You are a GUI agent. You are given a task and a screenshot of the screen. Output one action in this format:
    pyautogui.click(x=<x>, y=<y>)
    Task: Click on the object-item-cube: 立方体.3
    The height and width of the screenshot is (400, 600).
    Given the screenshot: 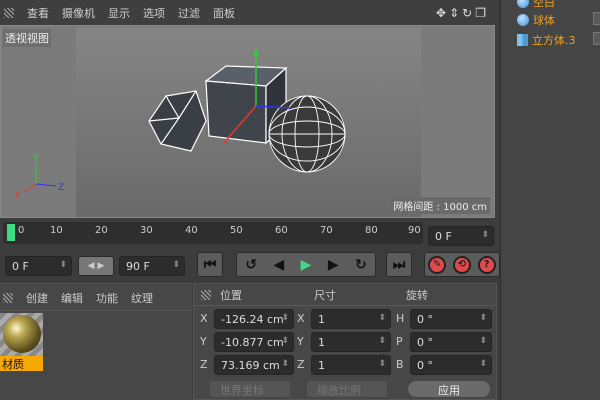 What is the action you would take?
    pyautogui.click(x=546, y=40)
    